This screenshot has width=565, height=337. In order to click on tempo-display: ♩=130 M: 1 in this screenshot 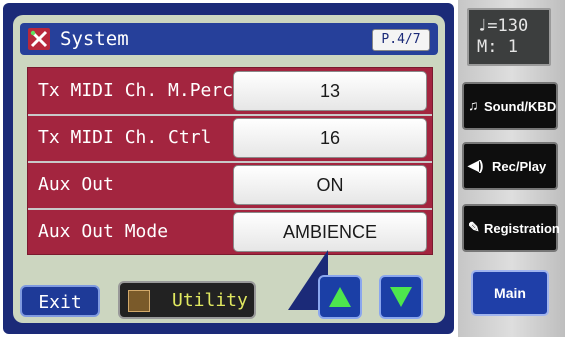, I will do `click(509, 37)`.